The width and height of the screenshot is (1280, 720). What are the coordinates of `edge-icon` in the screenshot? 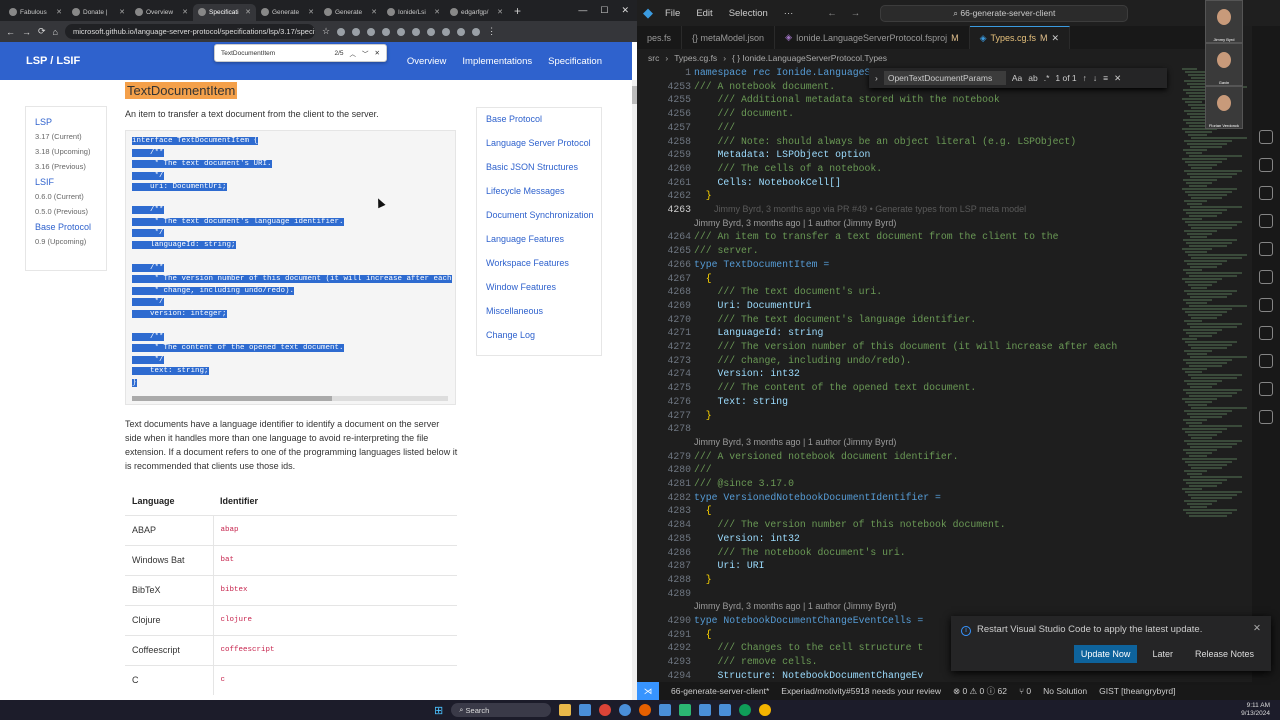 It's located at (625, 710).